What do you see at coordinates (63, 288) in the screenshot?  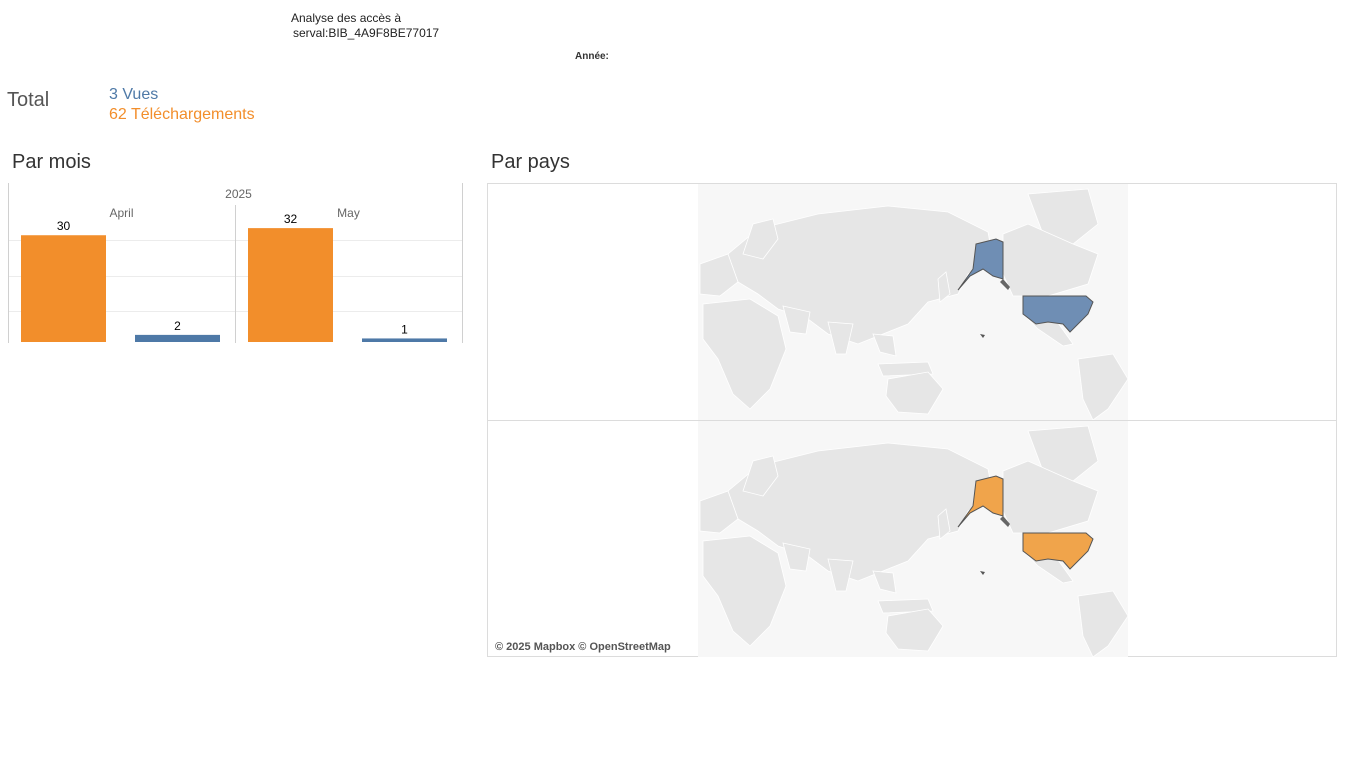 I see `bar-downloads-april` at bounding box center [63, 288].